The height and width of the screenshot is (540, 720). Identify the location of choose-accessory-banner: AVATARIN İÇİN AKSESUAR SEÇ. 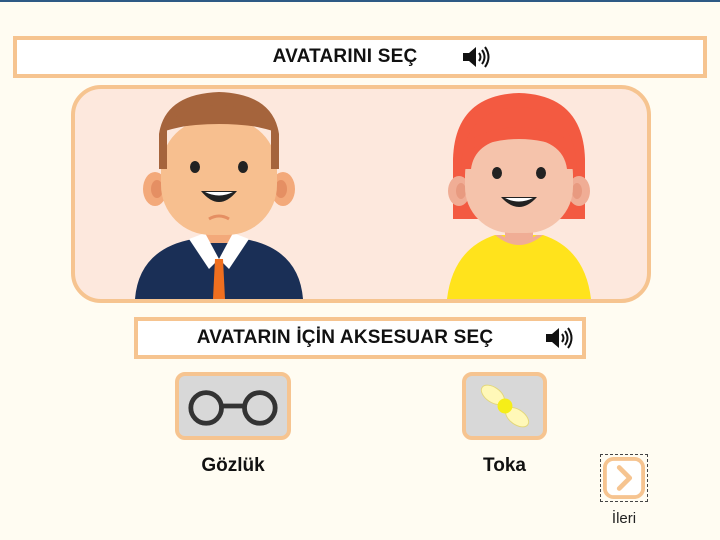
(360, 338).